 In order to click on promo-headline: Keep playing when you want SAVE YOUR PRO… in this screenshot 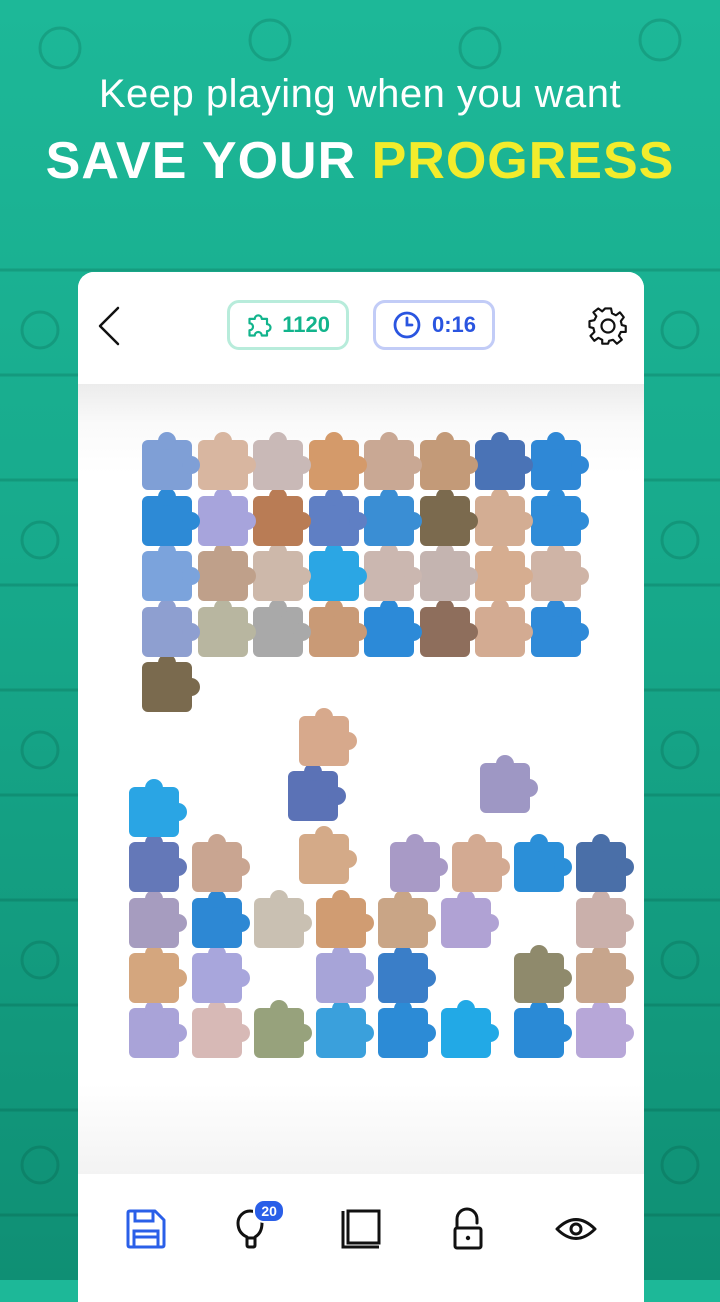, I will do `click(360, 131)`.